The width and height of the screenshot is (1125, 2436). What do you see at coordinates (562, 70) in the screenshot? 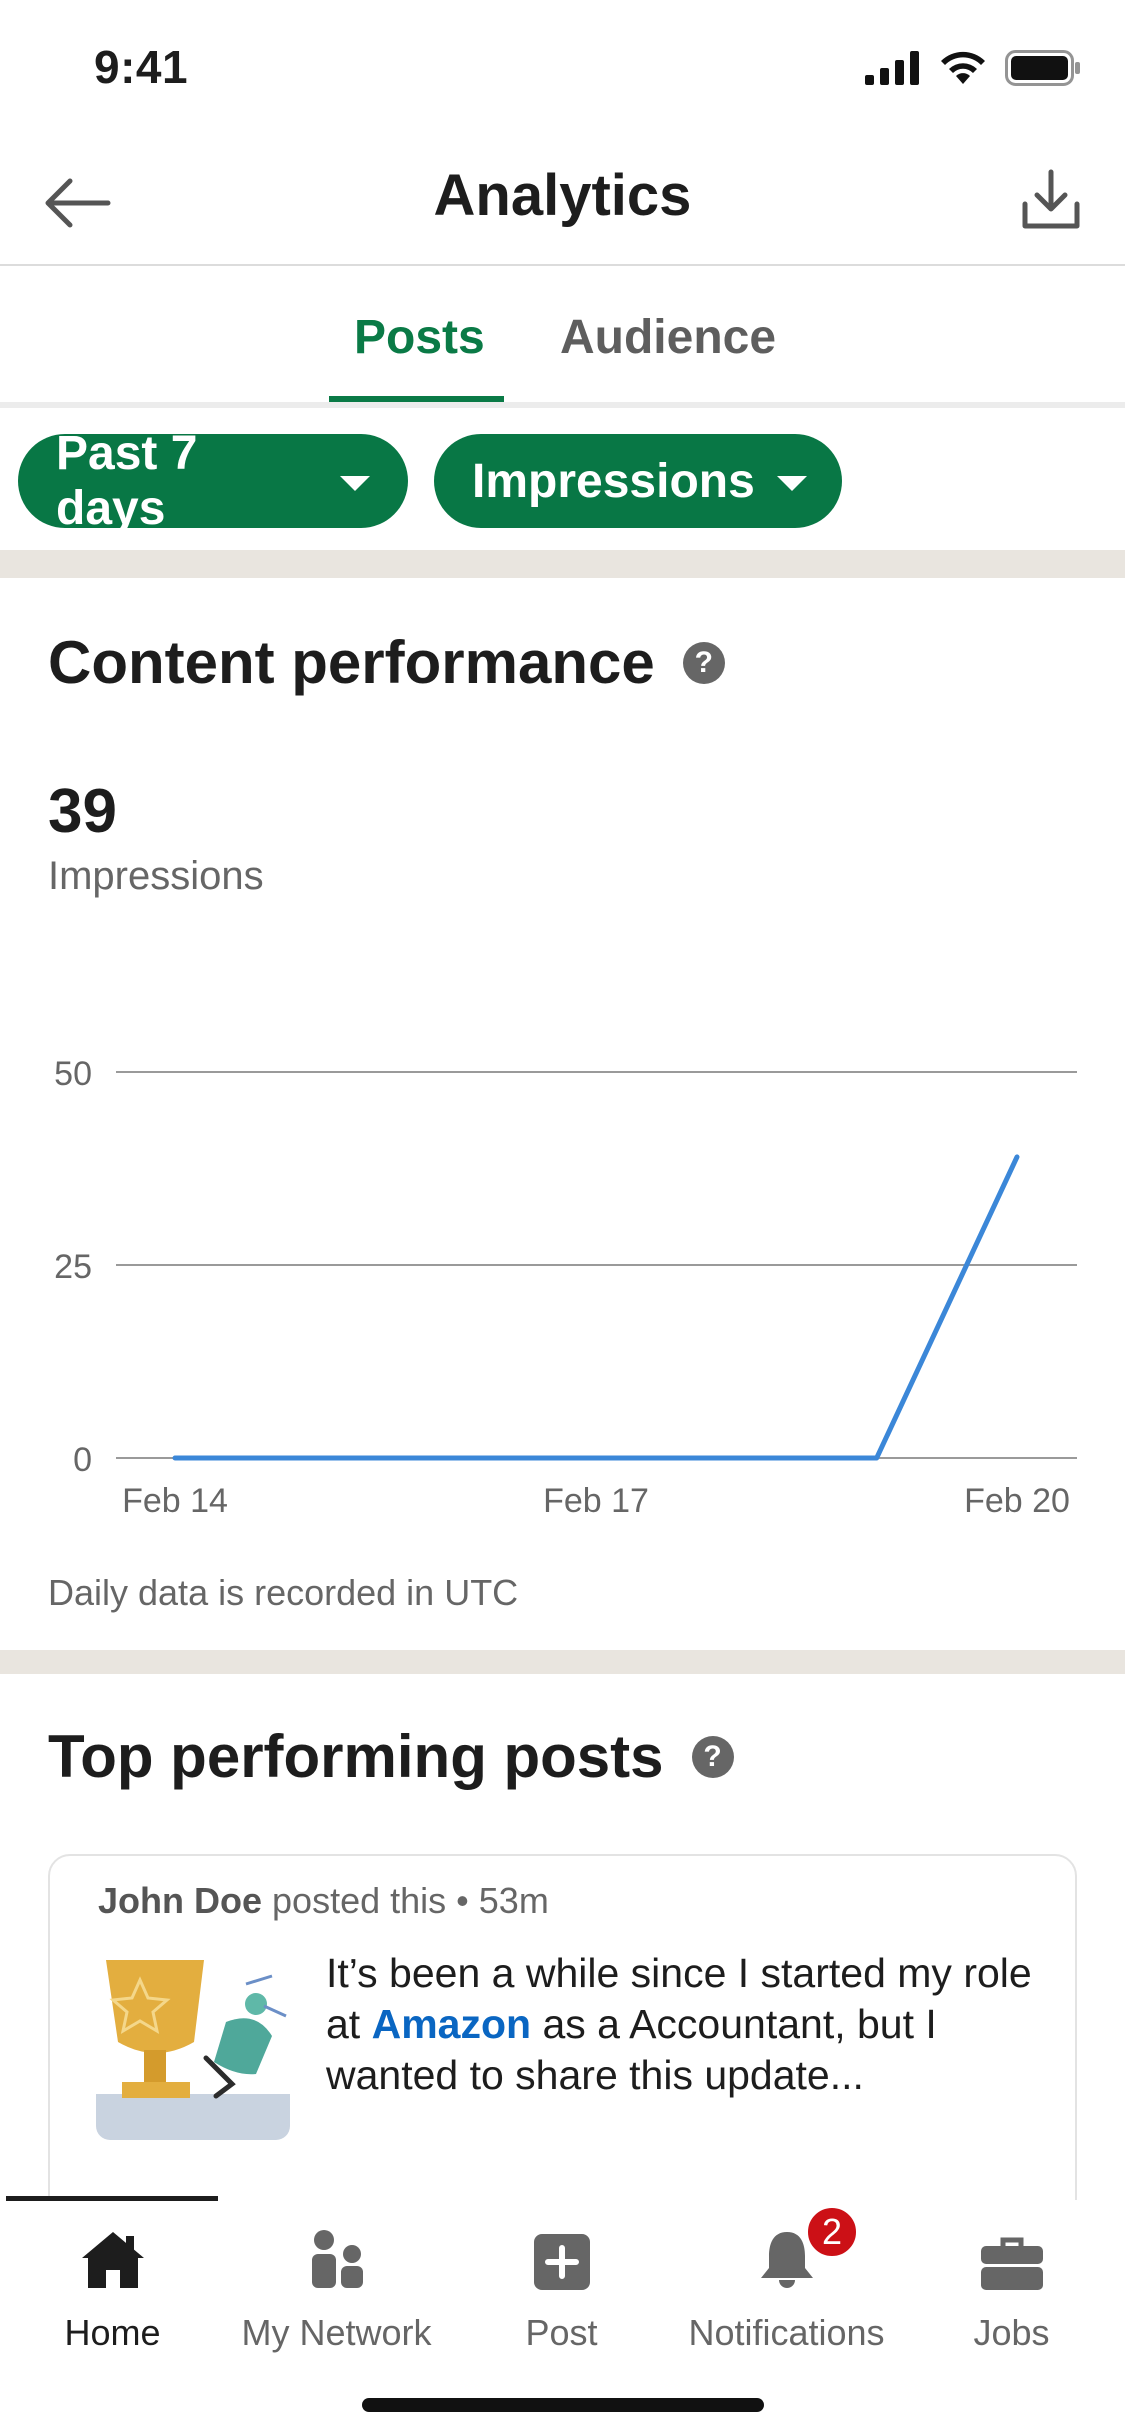
I see `status-bar: 9:41` at bounding box center [562, 70].